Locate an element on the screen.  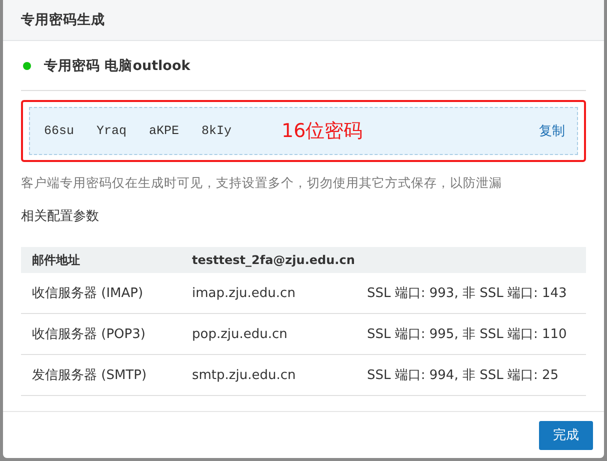
table-header-cell: testtest_2fa@zju.edu.cn is located at coordinates (383, 260).